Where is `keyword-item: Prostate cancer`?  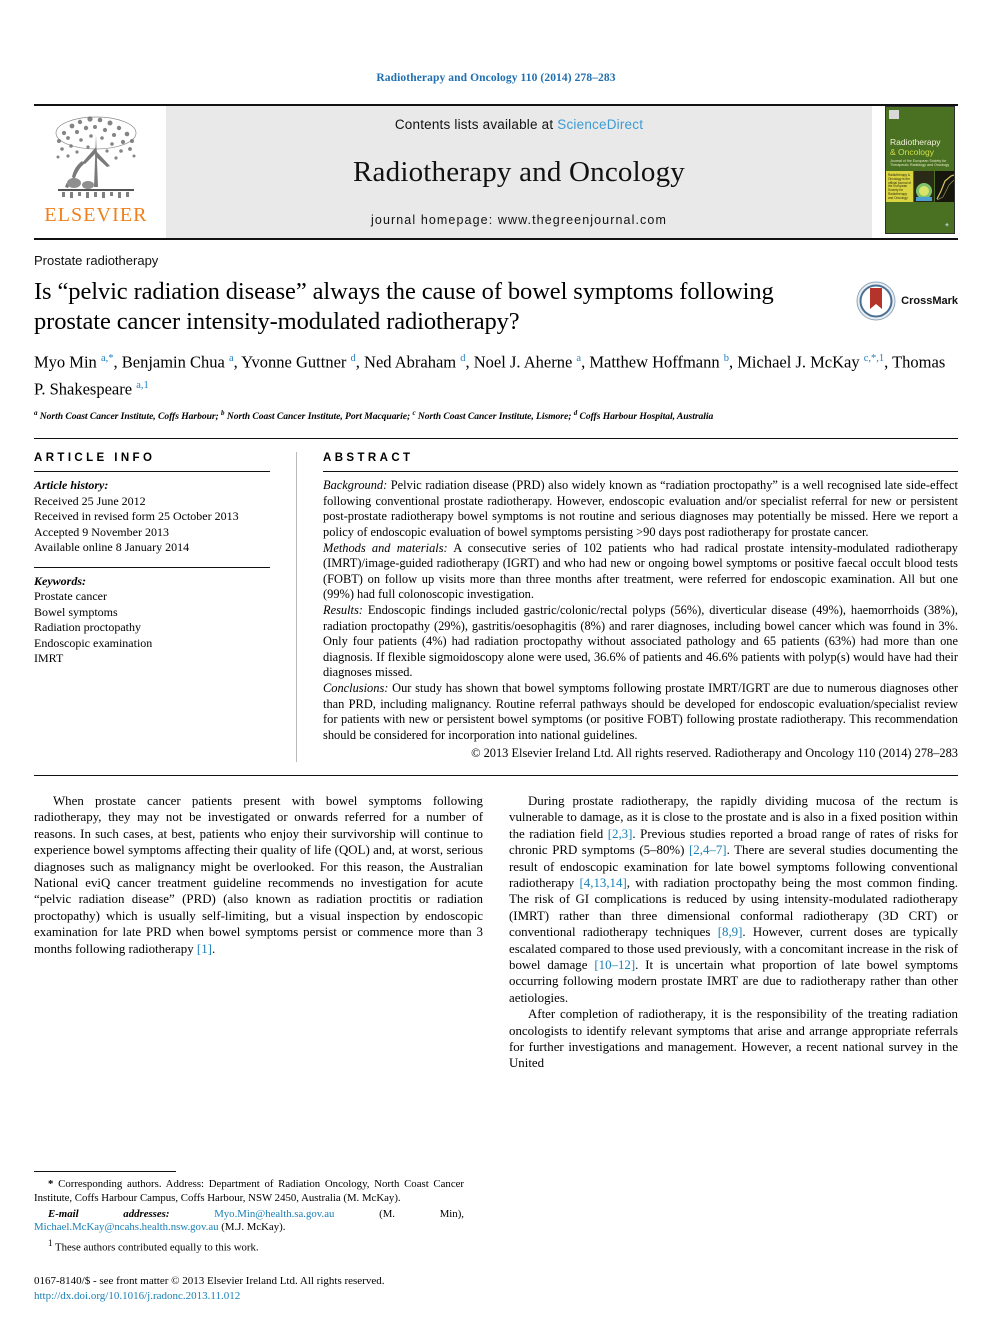
keyword-item: Prostate cancer is located at coordinates (70, 596).